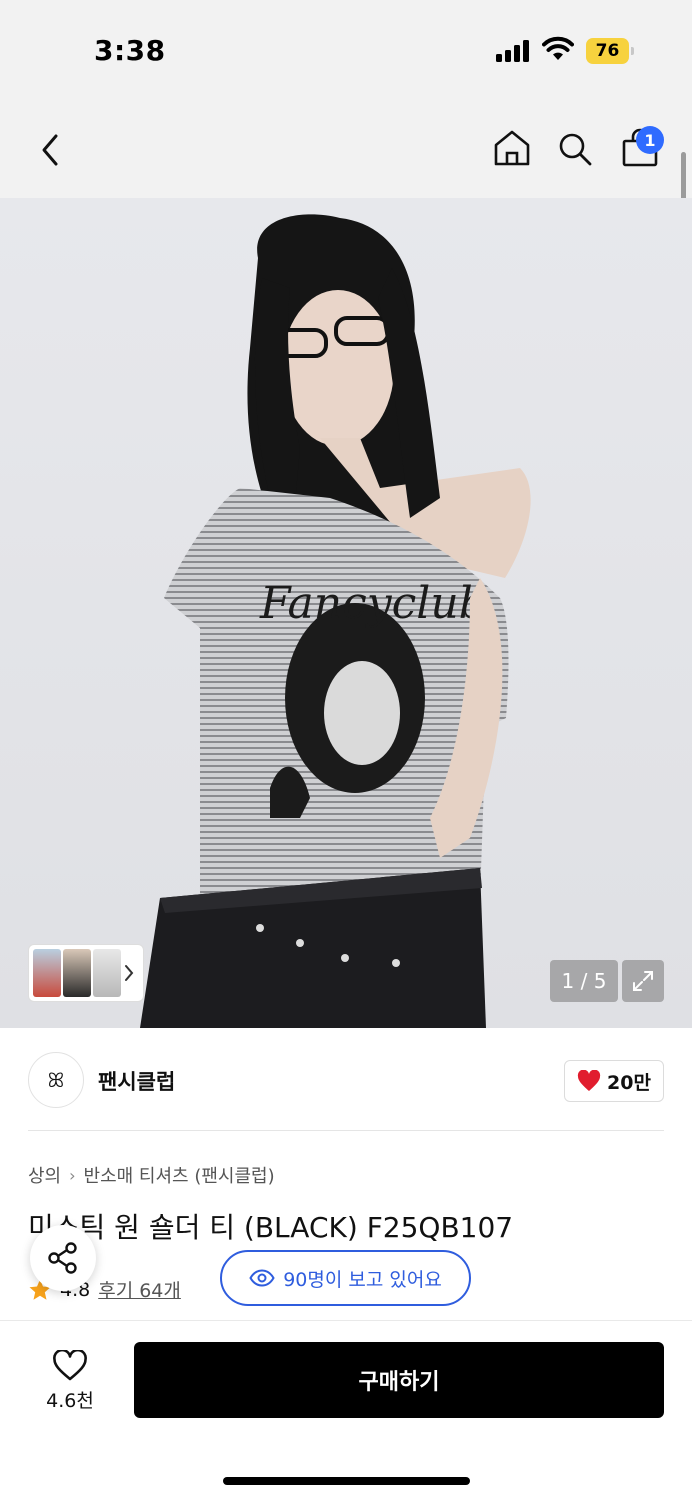  What do you see at coordinates (512, 51) in the screenshot?
I see `signal-icon` at bounding box center [512, 51].